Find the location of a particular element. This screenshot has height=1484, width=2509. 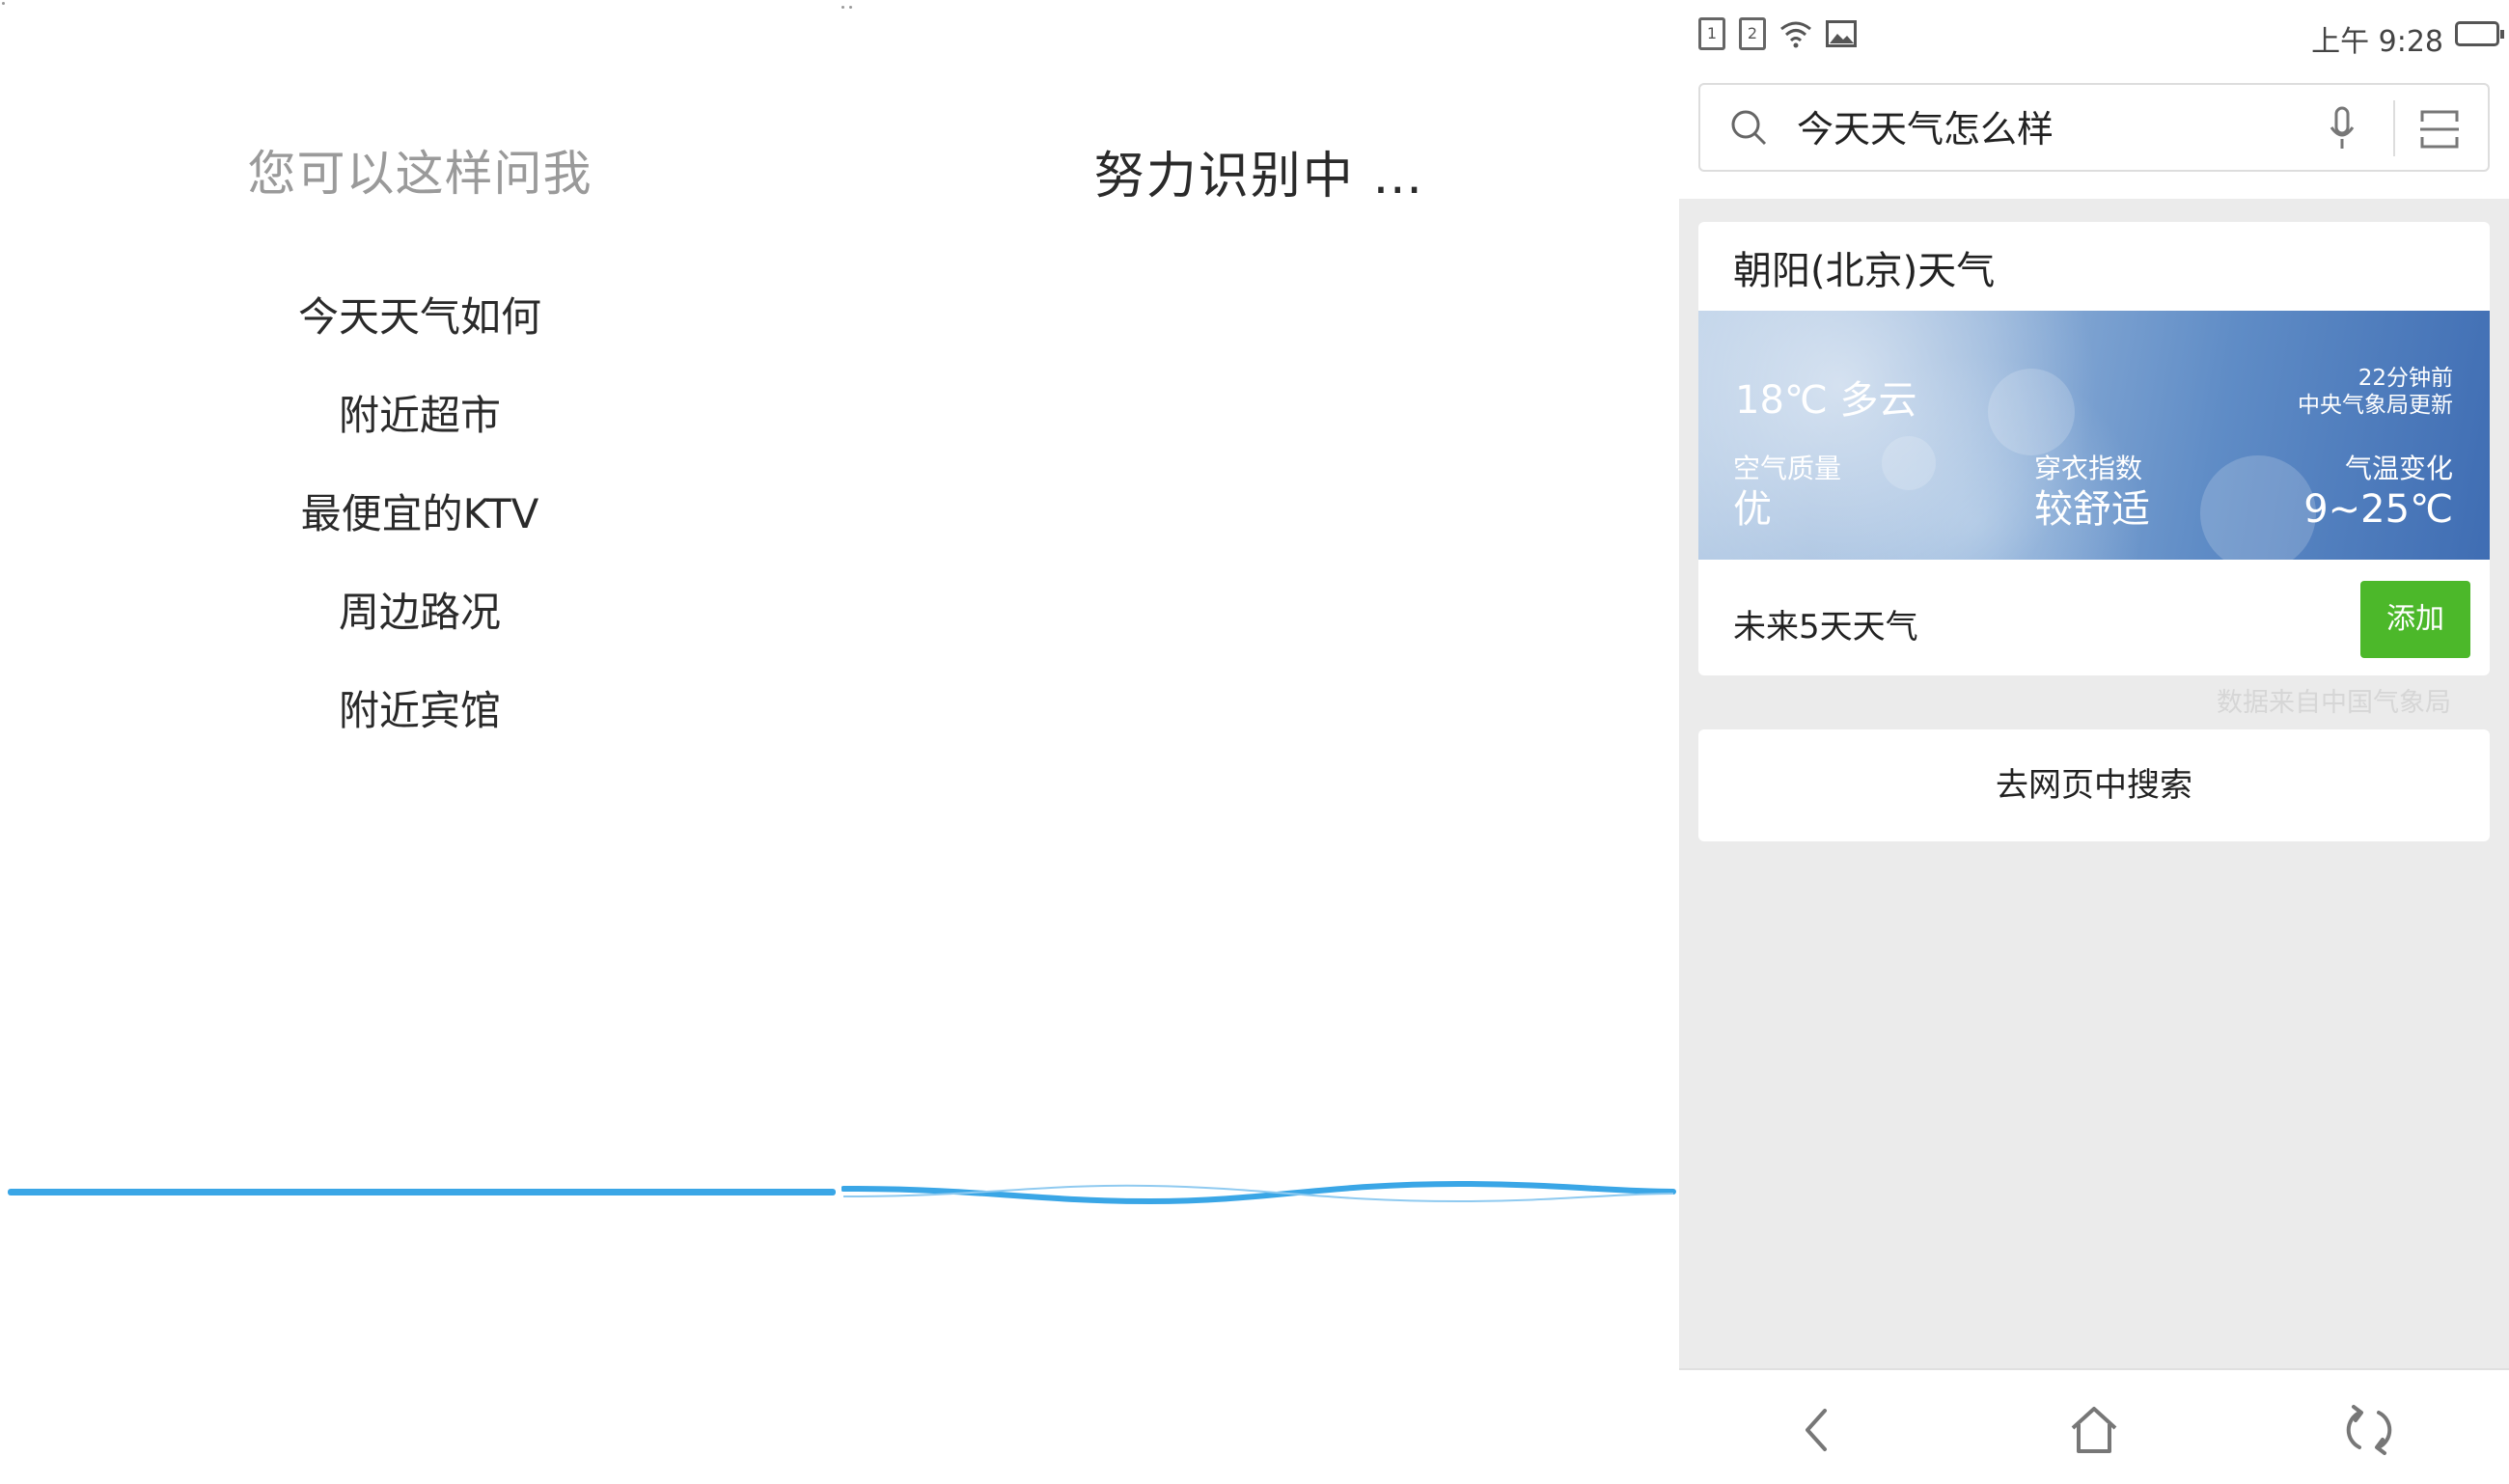

weather-update-info: 22分钟前 中央气象局更新 is located at coordinates (2375, 392).